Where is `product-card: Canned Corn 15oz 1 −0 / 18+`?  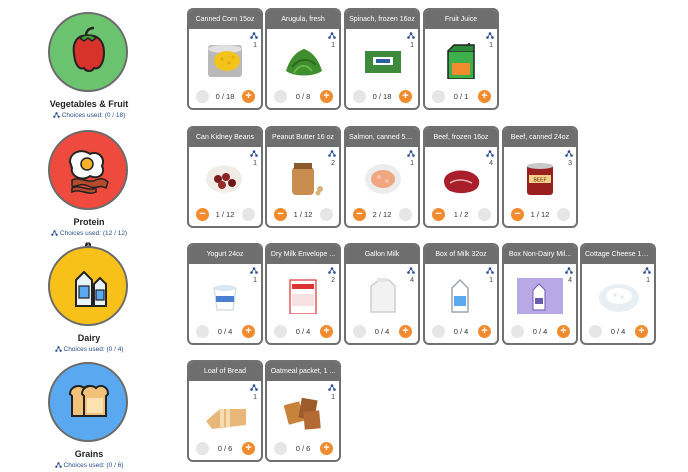
product-card: Canned Corn 15oz 1 −0 / 18+ is located at coordinates (225, 59).